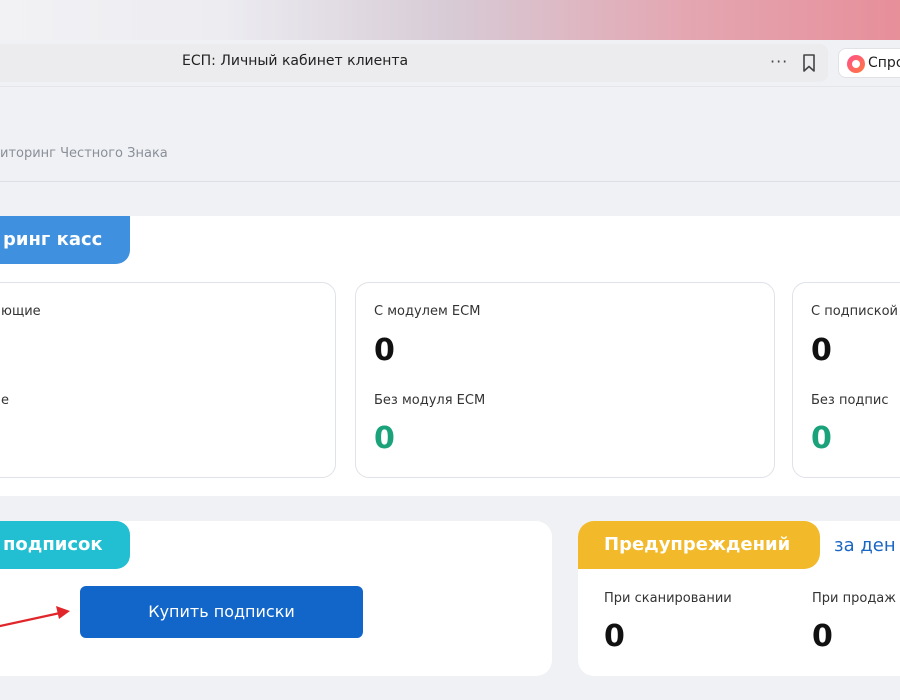  Describe the element at coordinates (779, 61) in the screenshot. I see `more-options-icon: ···` at that location.